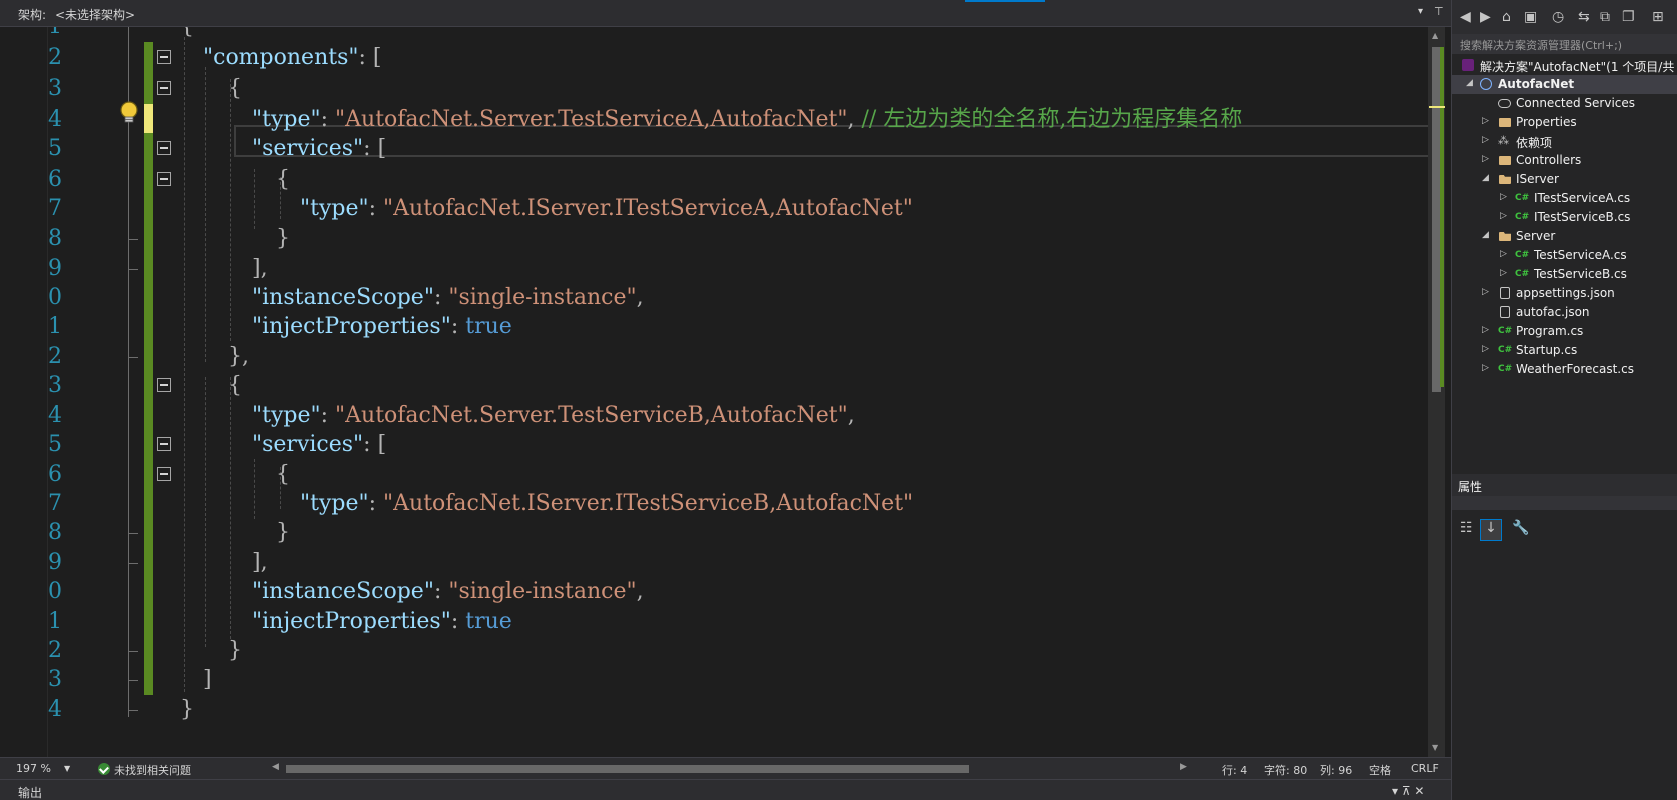 This screenshot has width=1677, height=800. I want to click on zoom-level: 197 %, so click(33, 768).